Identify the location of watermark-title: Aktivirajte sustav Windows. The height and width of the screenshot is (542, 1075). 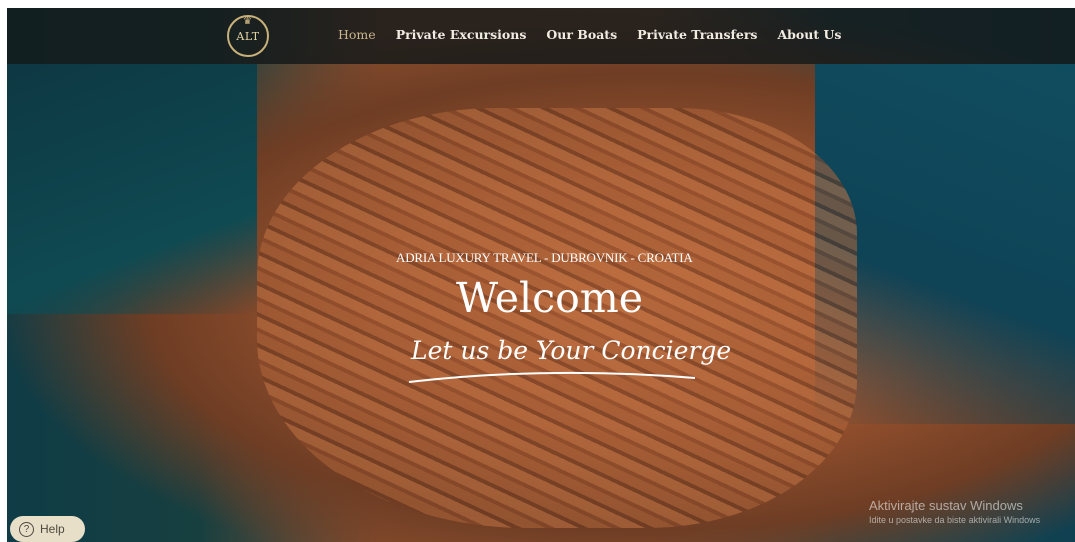
(946, 505).